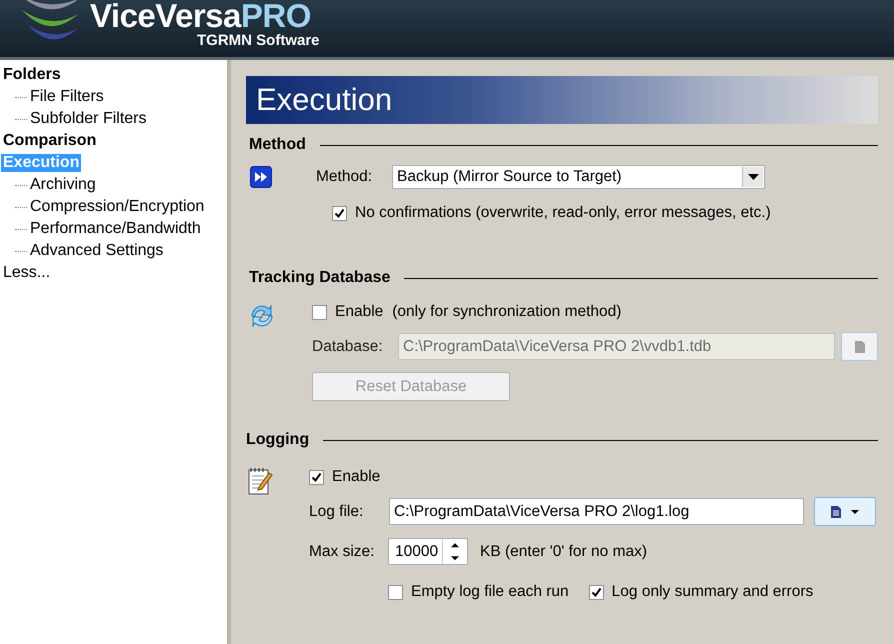 The width and height of the screenshot is (894, 644). Describe the element at coordinates (713, 592) in the screenshot. I see `checkbox-label: Log only summary and errors` at that location.